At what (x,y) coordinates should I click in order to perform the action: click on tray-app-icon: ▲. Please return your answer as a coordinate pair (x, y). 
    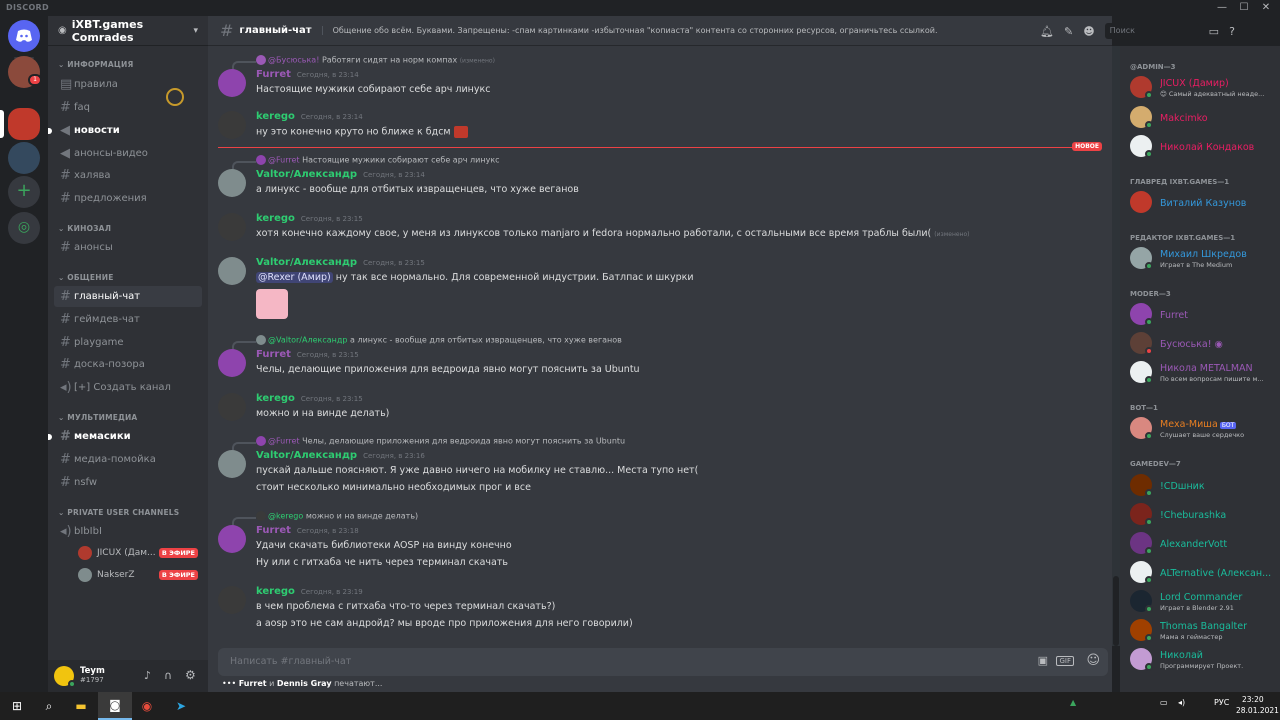
    Looking at the image, I should click on (1073, 702).